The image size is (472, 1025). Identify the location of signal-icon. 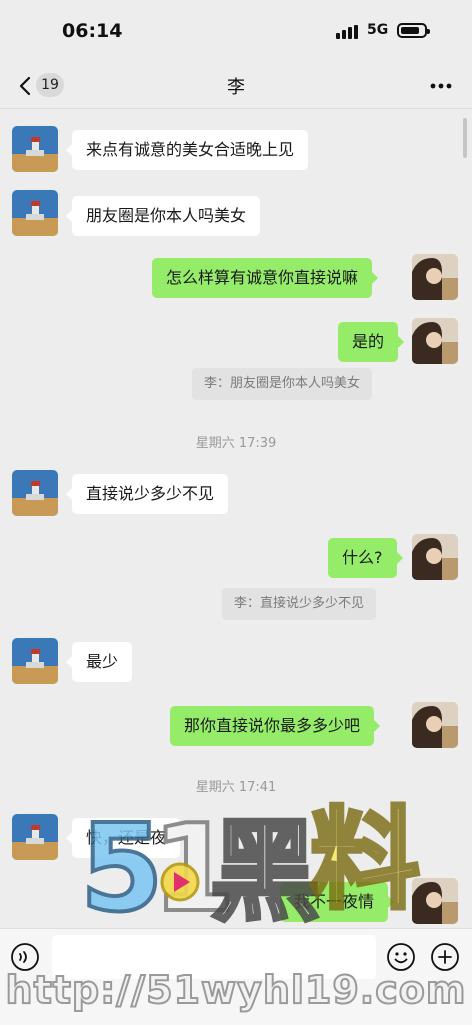
(349, 32).